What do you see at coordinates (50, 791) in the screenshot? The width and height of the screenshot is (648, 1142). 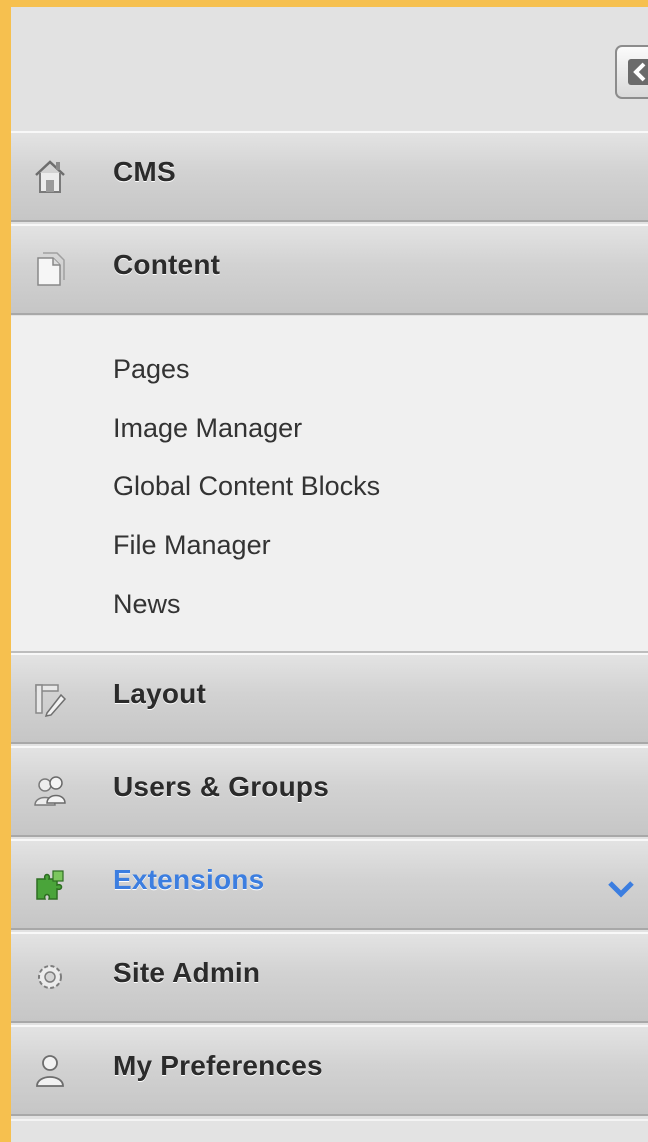 I see `users-icon` at bounding box center [50, 791].